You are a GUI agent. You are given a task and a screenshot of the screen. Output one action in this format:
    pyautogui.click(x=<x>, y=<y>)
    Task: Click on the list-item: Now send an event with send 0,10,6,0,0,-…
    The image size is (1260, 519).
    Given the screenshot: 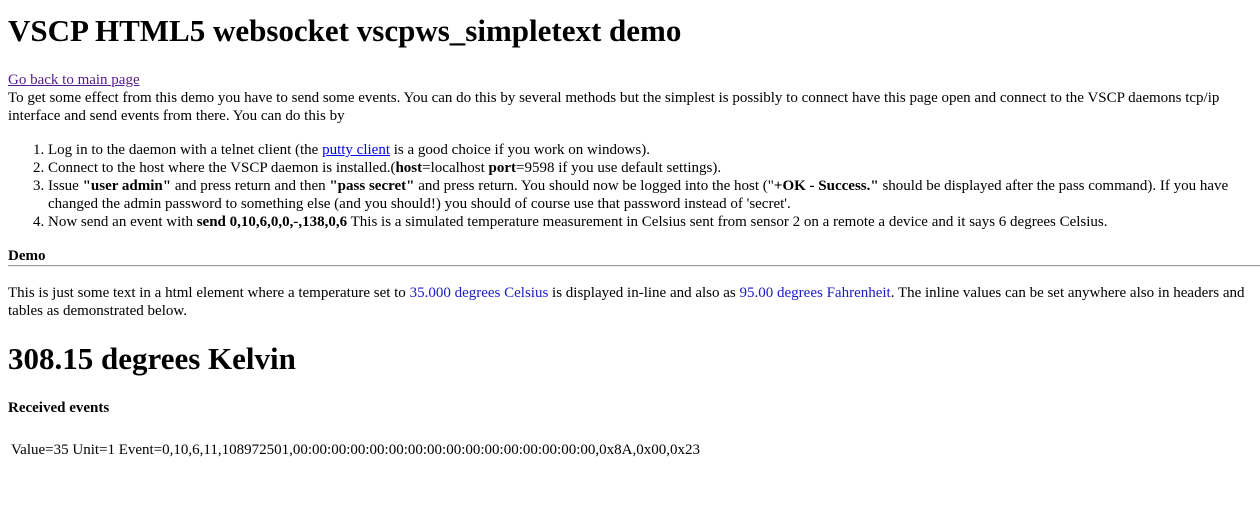 What is the action you would take?
    pyautogui.click(x=654, y=222)
    